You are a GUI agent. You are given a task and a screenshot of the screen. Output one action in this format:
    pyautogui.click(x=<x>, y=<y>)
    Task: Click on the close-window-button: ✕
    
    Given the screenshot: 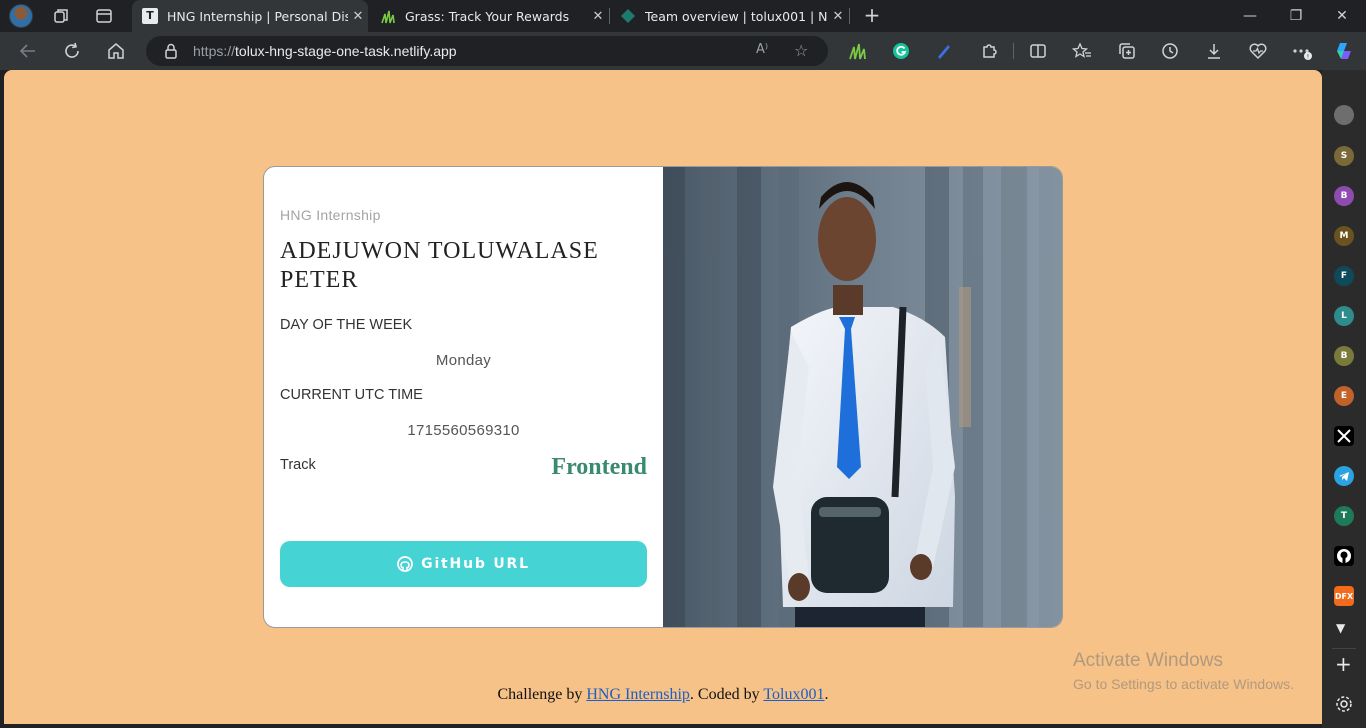 What is the action you would take?
    pyautogui.click(x=1342, y=16)
    